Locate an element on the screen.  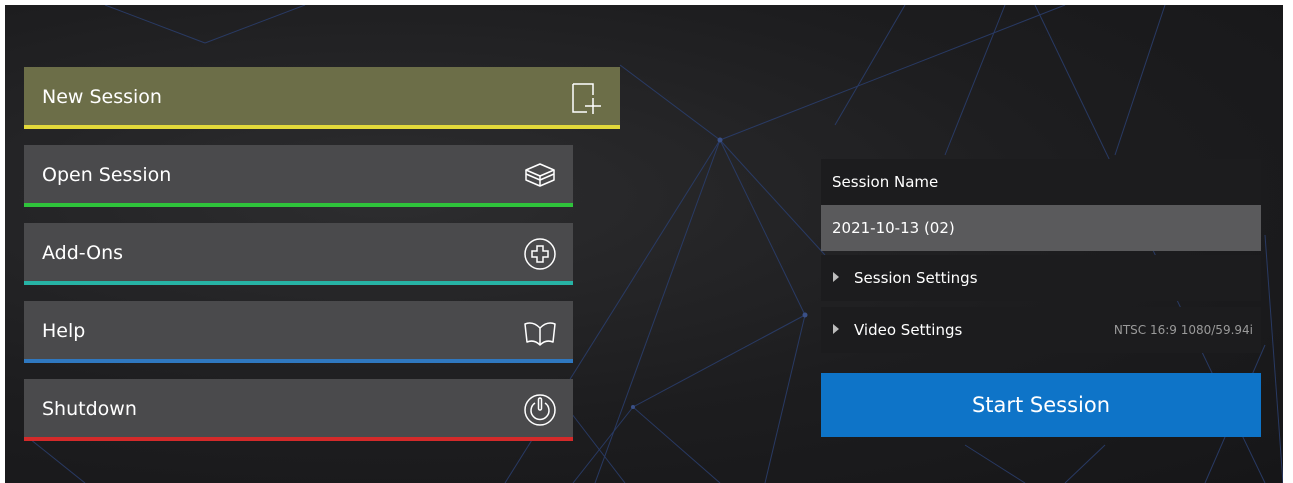
video-settings-row: Video Settings NTSC 16:9 1080/59.94i is located at coordinates (1041, 330).